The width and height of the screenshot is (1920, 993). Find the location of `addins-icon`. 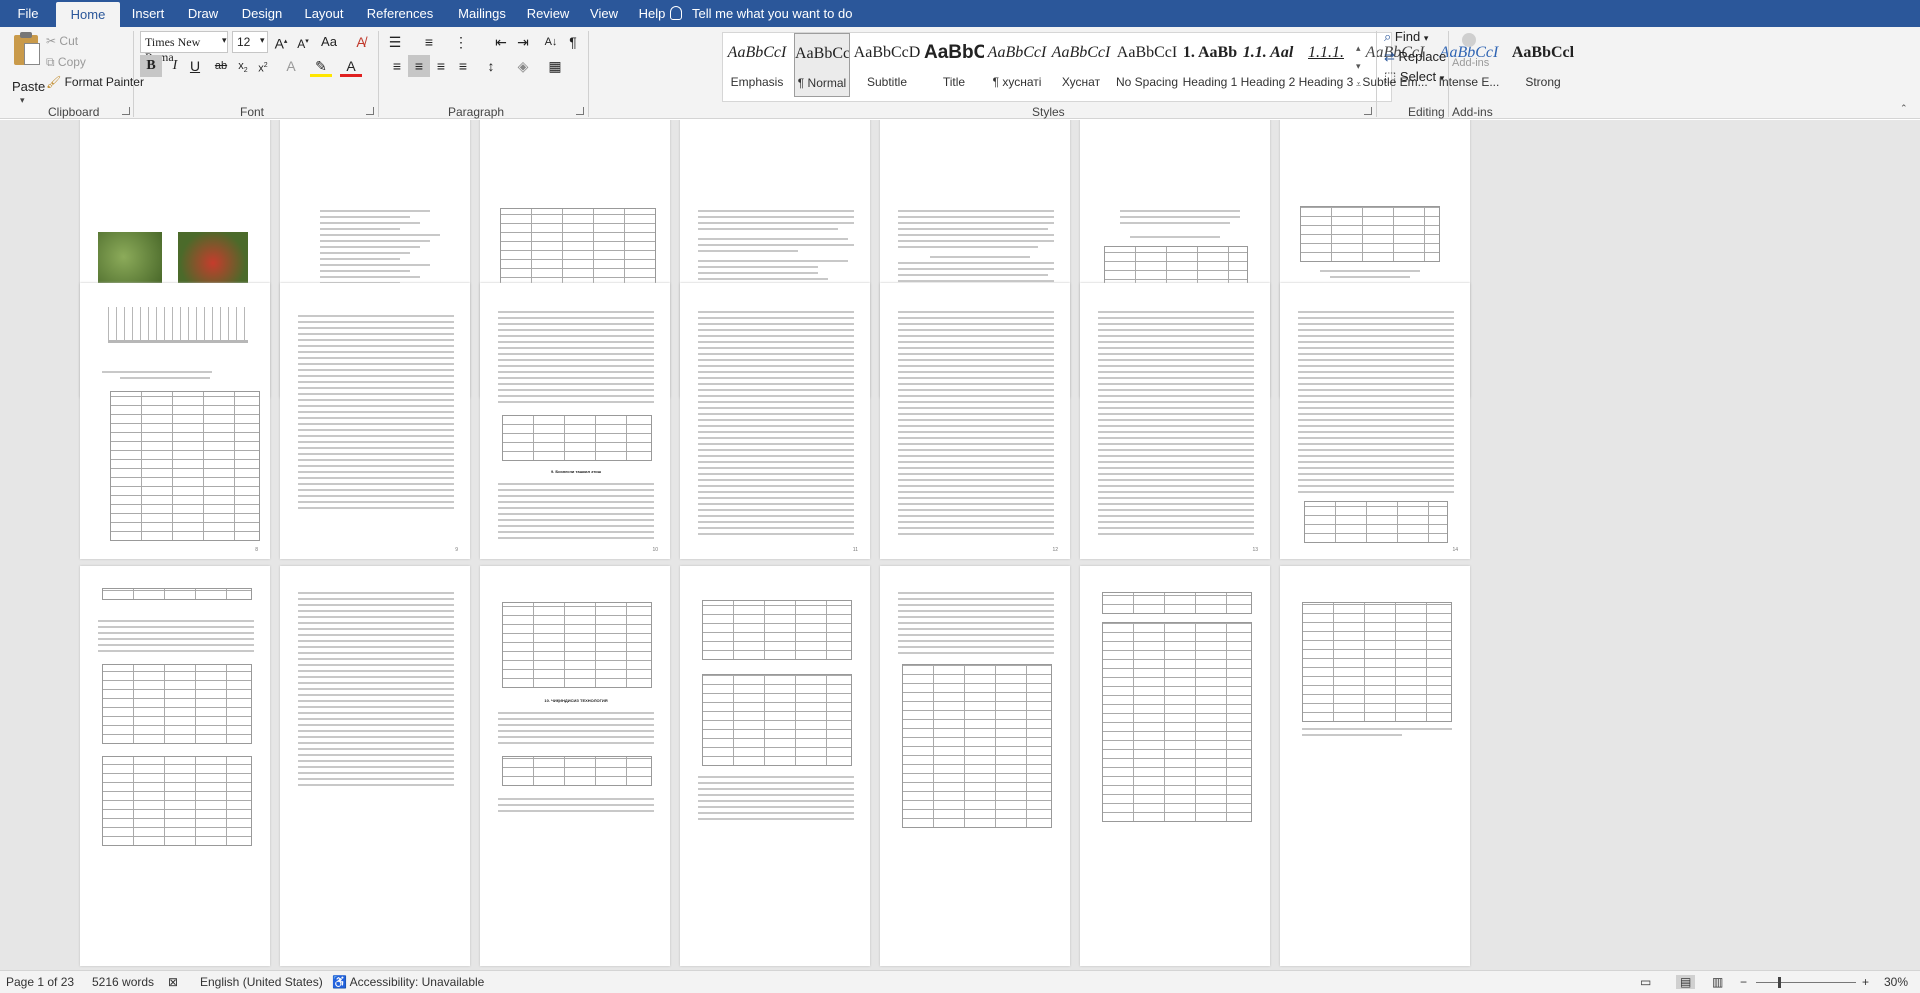

addins-icon is located at coordinates (1469, 40).